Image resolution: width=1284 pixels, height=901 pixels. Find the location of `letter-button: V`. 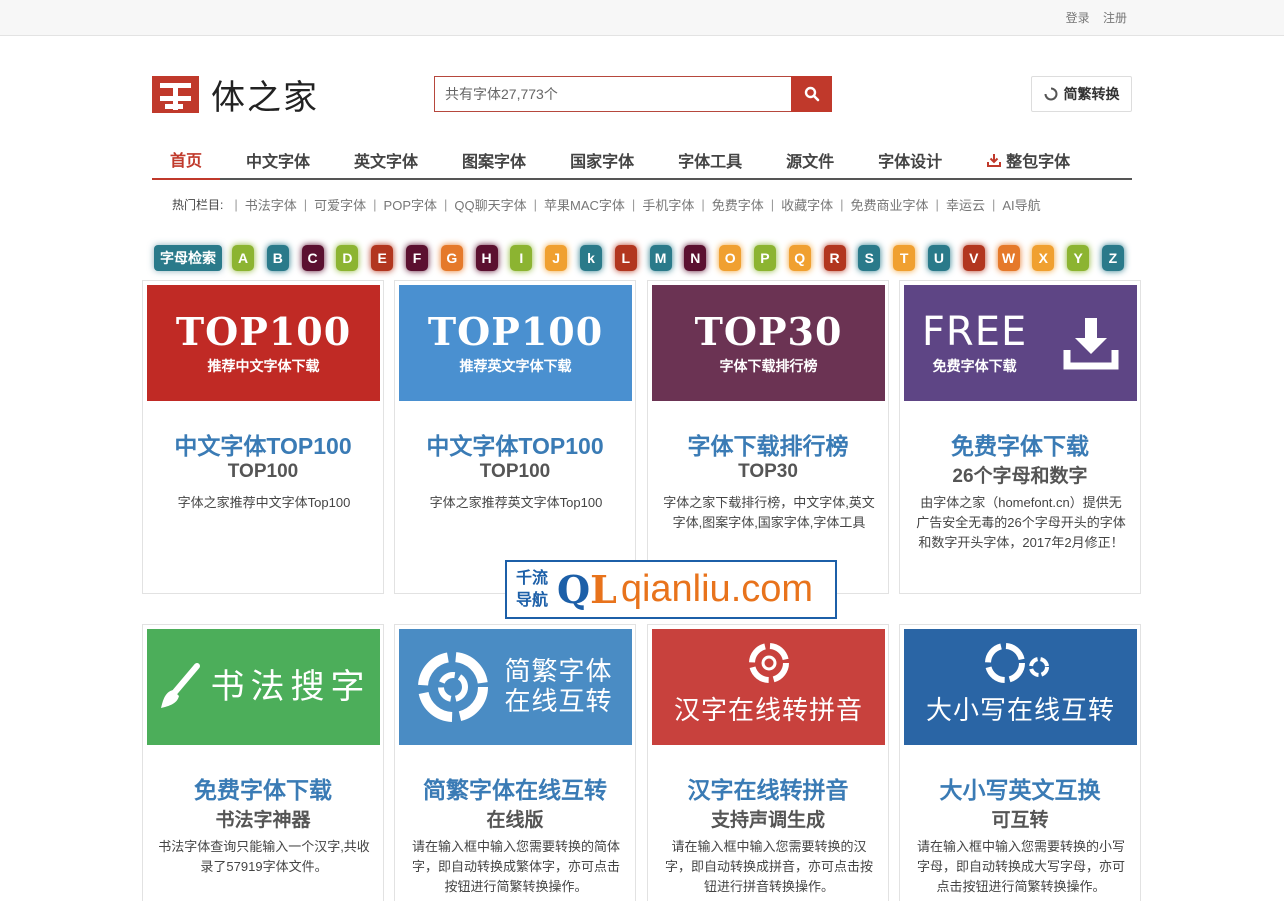

letter-button: V is located at coordinates (973, 258).